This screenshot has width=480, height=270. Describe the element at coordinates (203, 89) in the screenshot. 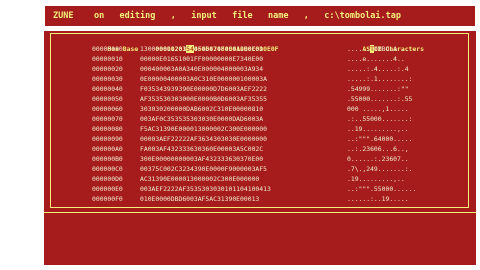

I see `hex-bytes-segment: F035343939390E00000D7D6003AEF2222` at that location.